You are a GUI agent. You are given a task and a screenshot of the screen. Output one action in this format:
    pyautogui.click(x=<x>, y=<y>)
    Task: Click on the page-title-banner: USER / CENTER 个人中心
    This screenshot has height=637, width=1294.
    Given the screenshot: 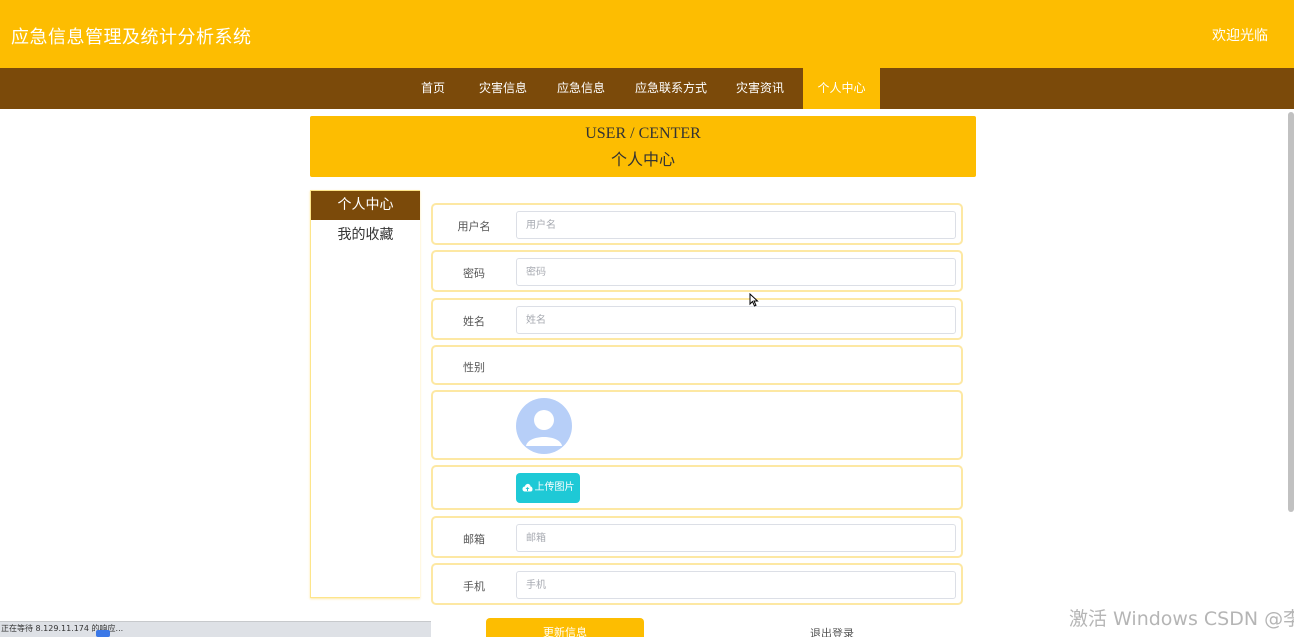 What is the action you would take?
    pyautogui.click(x=643, y=146)
    